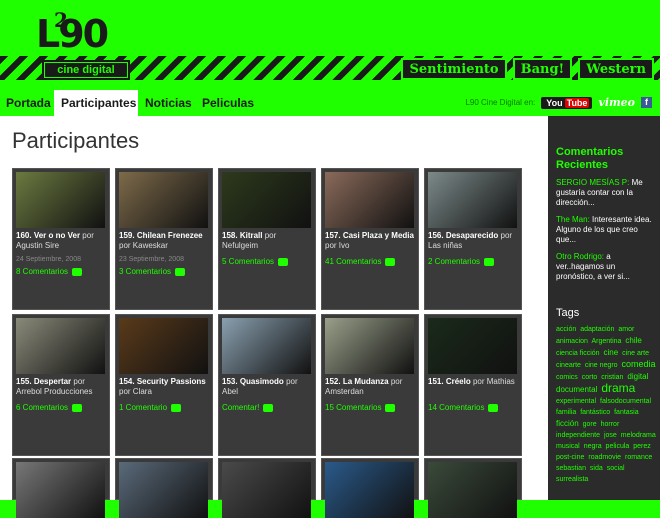 The image size is (660, 518). I want to click on card-title: 159. Chilean Frenezee por Kaweskar, so click(165, 241).